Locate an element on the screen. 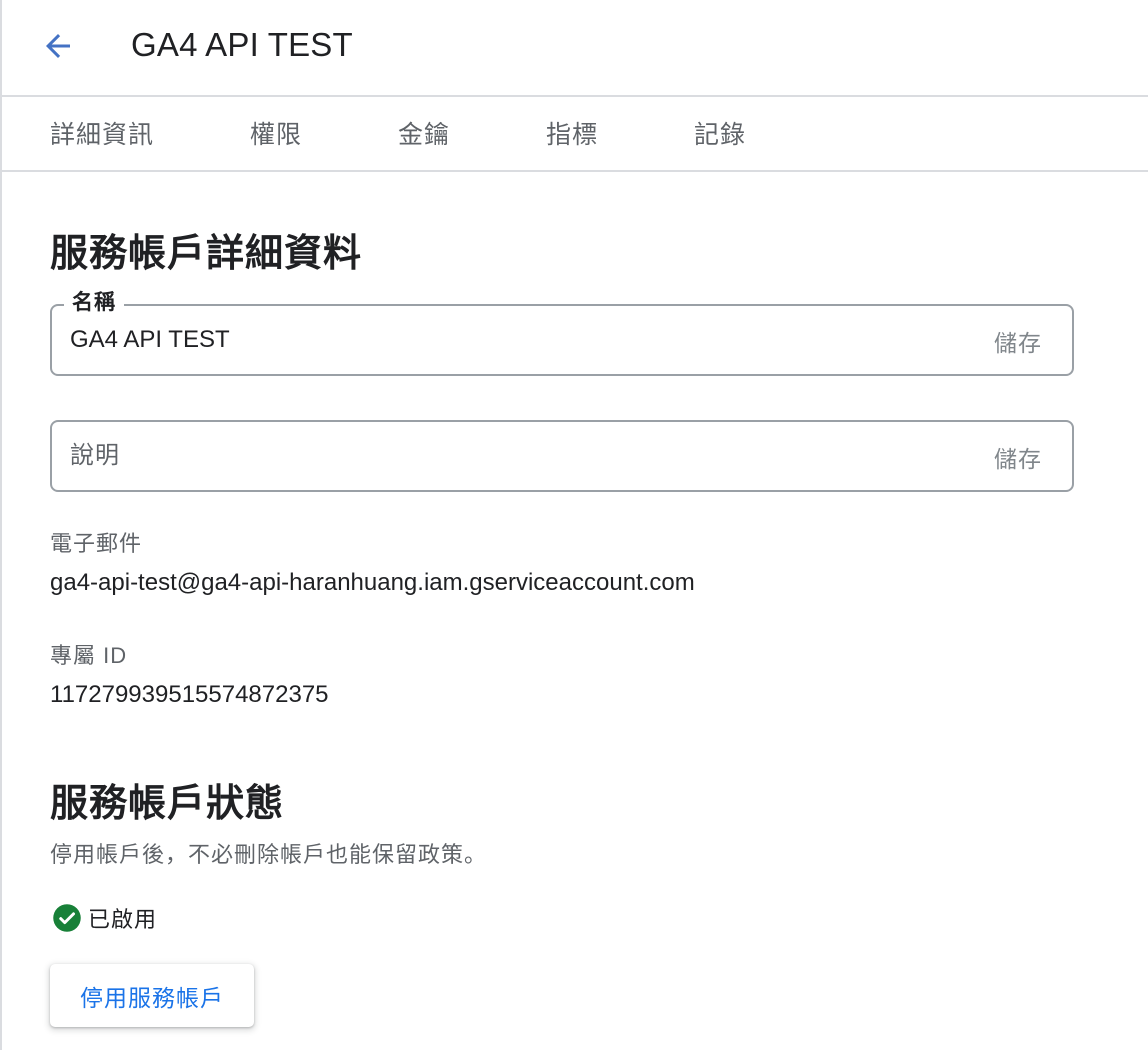 The width and height of the screenshot is (1148, 1050). disable-service-account-button: 停用服務帳戶 is located at coordinates (152, 995).